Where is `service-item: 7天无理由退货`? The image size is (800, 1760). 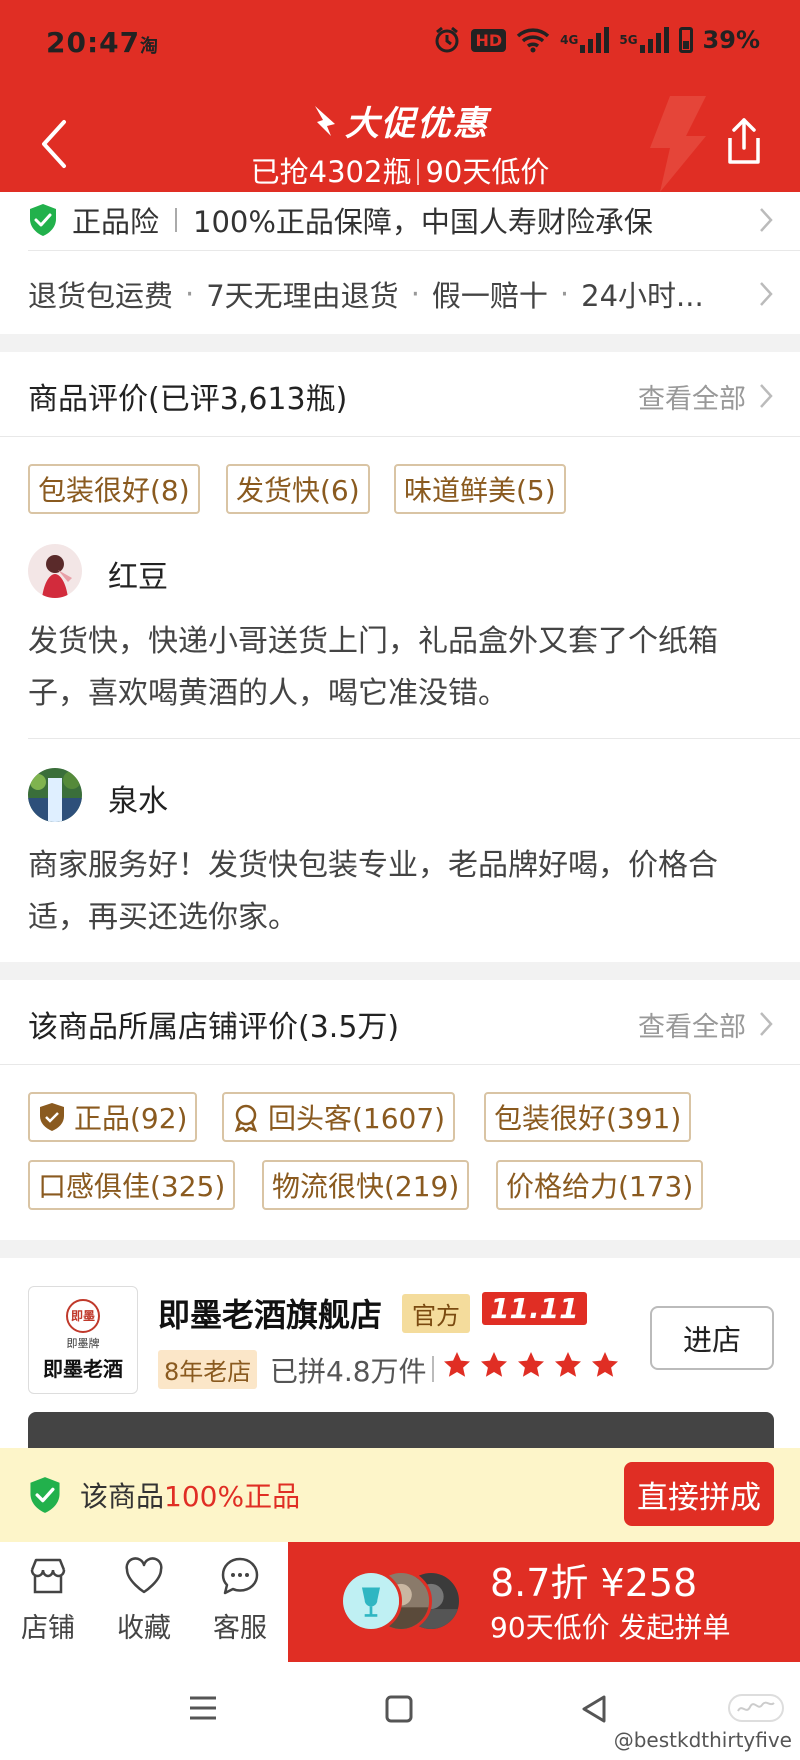
service-item: 7天无理由退货 is located at coordinates (302, 296).